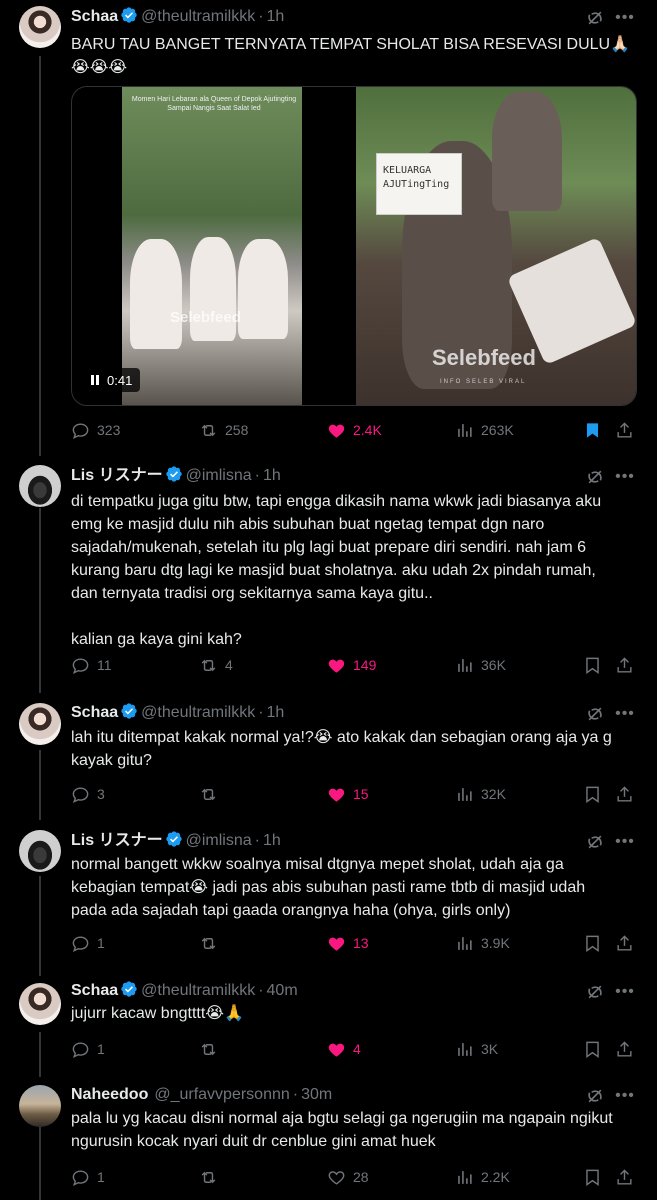  What do you see at coordinates (208, 794) in the screenshot?
I see `repost-icon` at bounding box center [208, 794].